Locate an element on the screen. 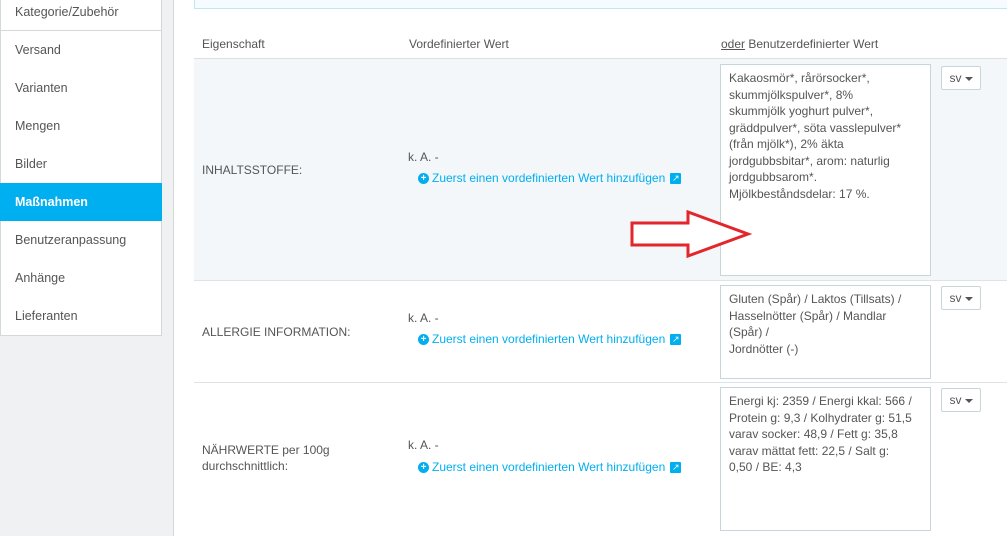 The image size is (1007, 536). header-custom: oder Benutzerdefinierter Wert is located at coordinates (799, 44).